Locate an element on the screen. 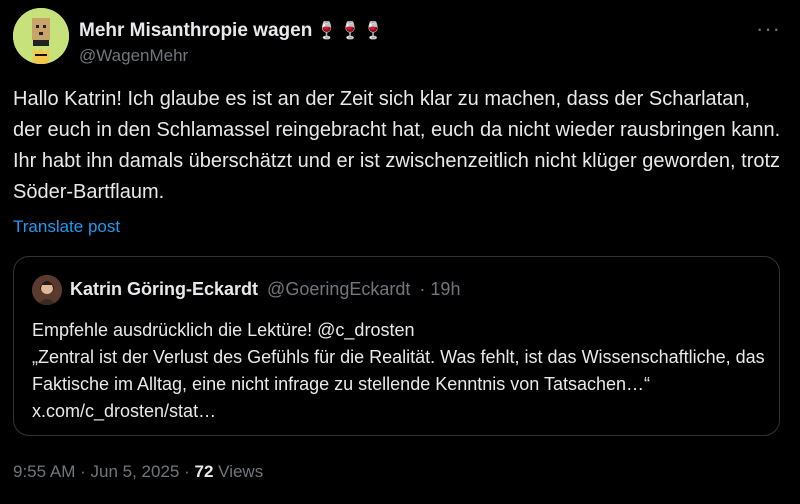 This screenshot has height=504, width=800. views-label: Views is located at coordinates (241, 471).